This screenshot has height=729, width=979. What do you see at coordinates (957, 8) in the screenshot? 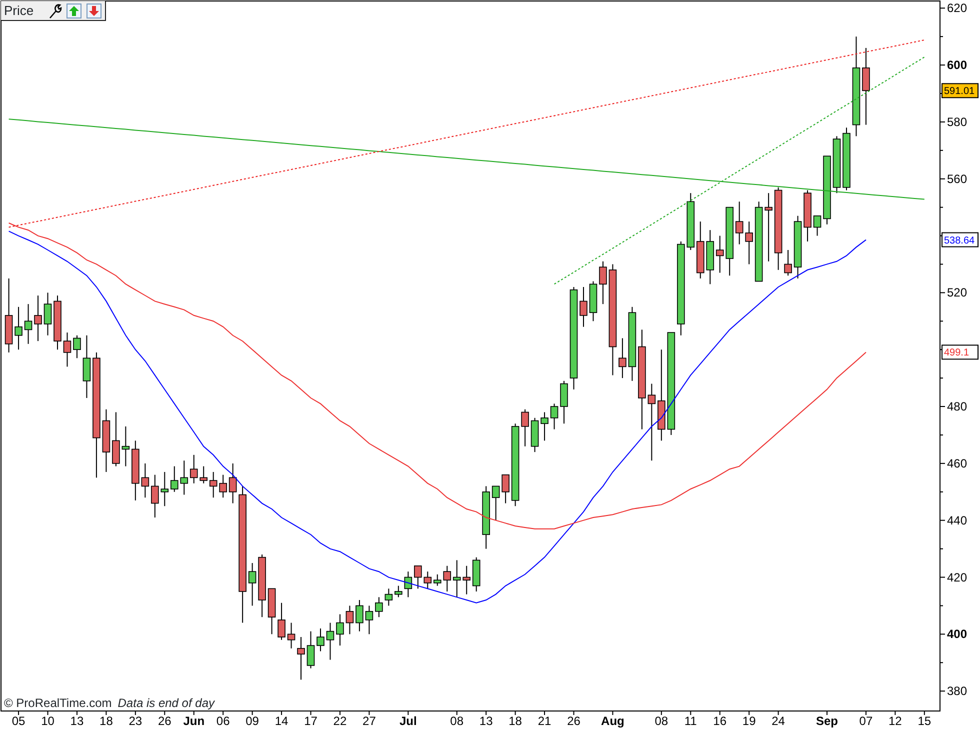
I see `axis-label: 620` at bounding box center [957, 8].